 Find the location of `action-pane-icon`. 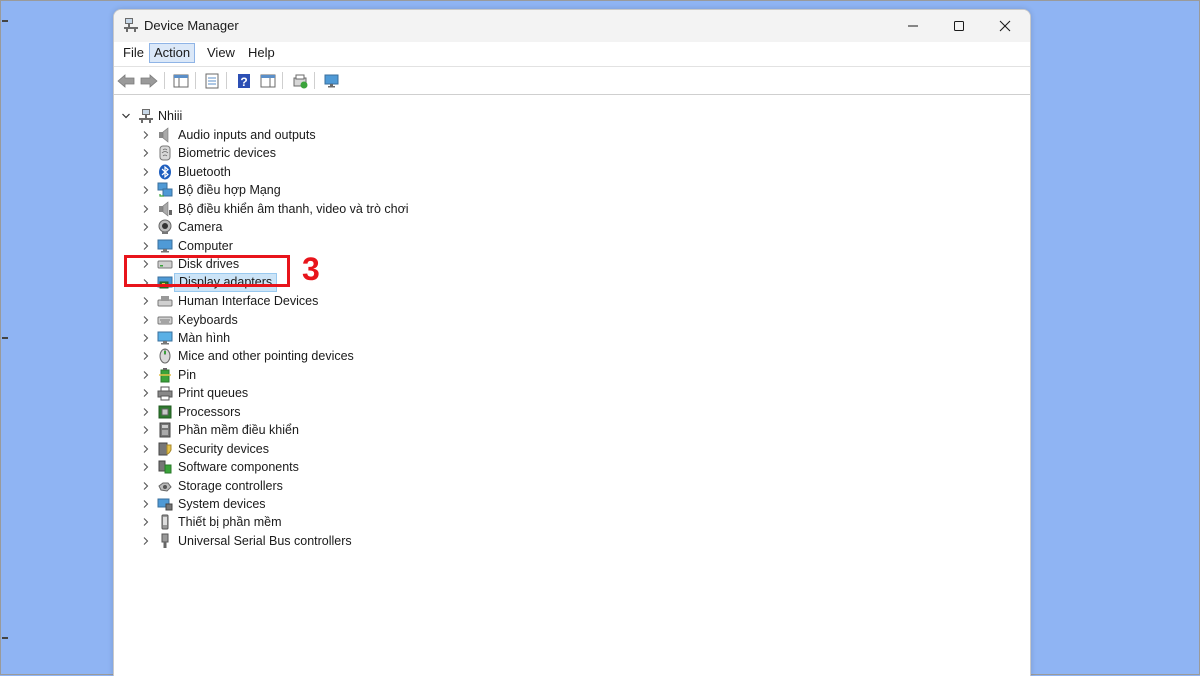

action-pane-icon is located at coordinates (268, 81).